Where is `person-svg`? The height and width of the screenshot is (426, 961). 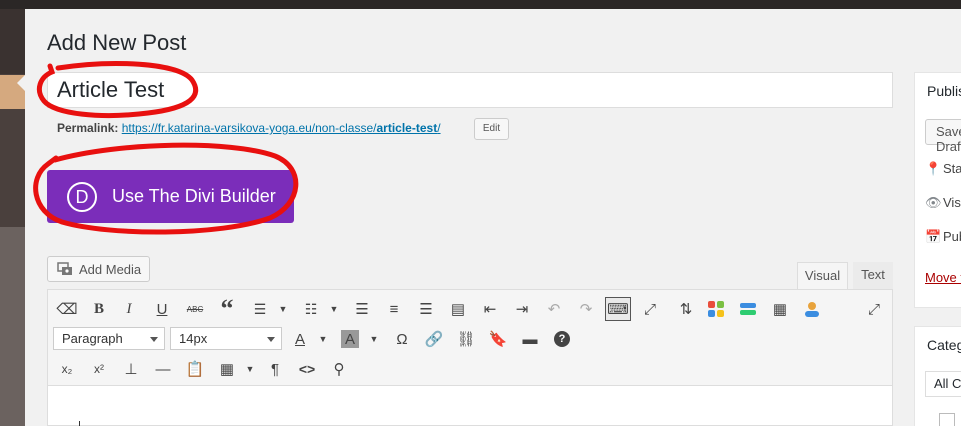
person-svg is located at coordinates (812, 309).